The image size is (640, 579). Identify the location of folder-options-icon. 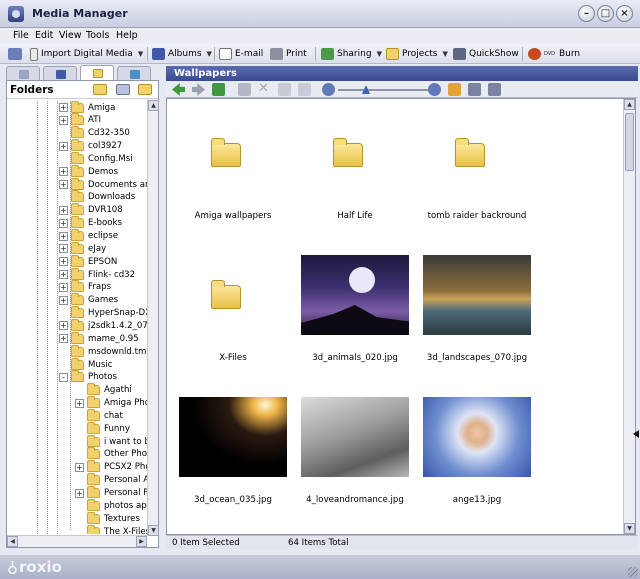
(123, 89).